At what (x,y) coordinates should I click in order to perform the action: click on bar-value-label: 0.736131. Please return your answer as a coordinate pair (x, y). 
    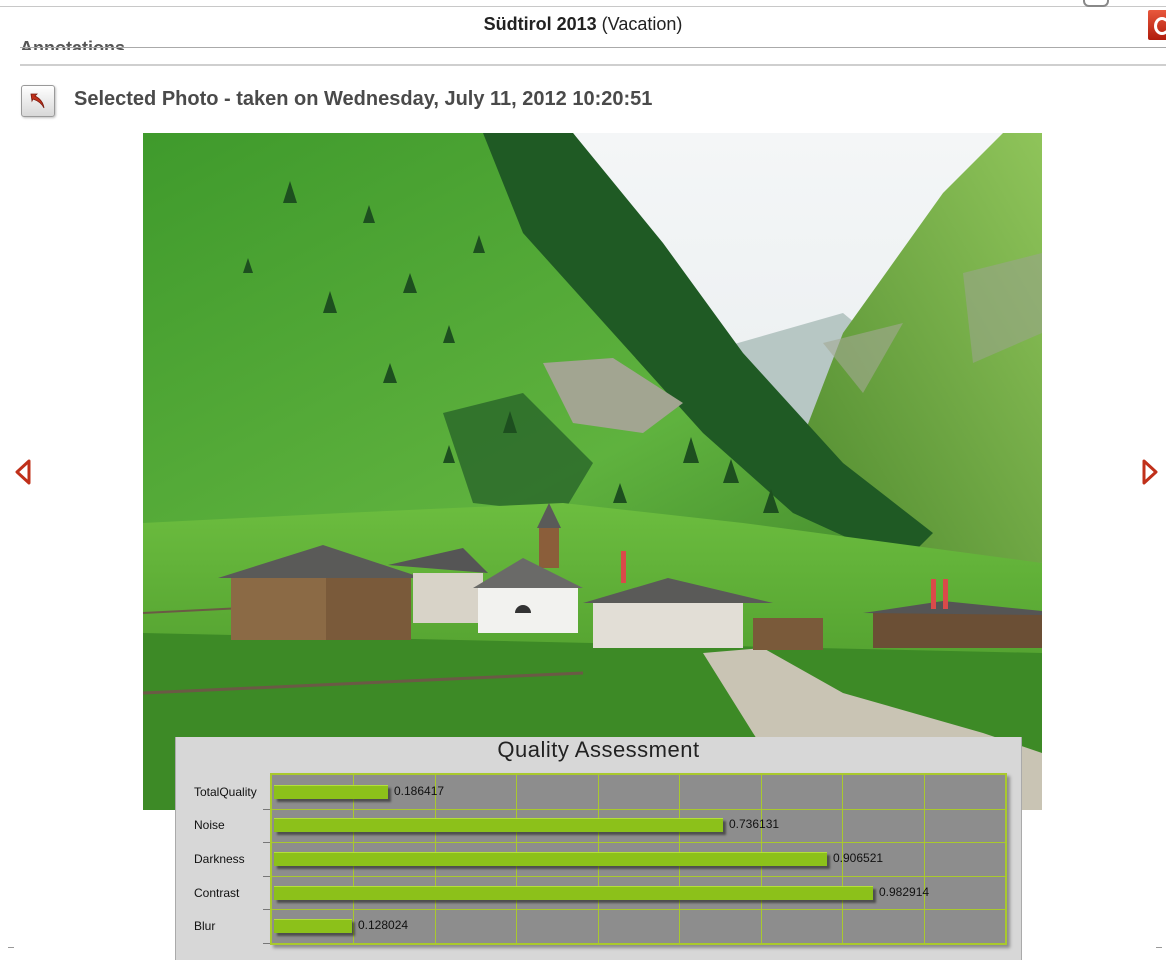
    Looking at the image, I should click on (754, 824).